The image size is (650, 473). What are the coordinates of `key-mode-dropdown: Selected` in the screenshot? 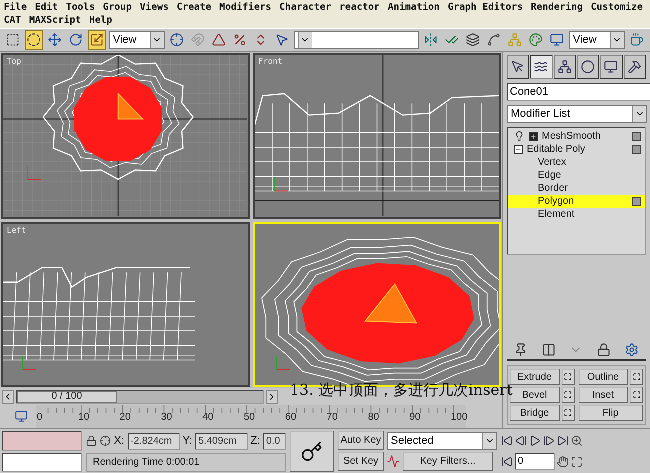 It's located at (442, 441).